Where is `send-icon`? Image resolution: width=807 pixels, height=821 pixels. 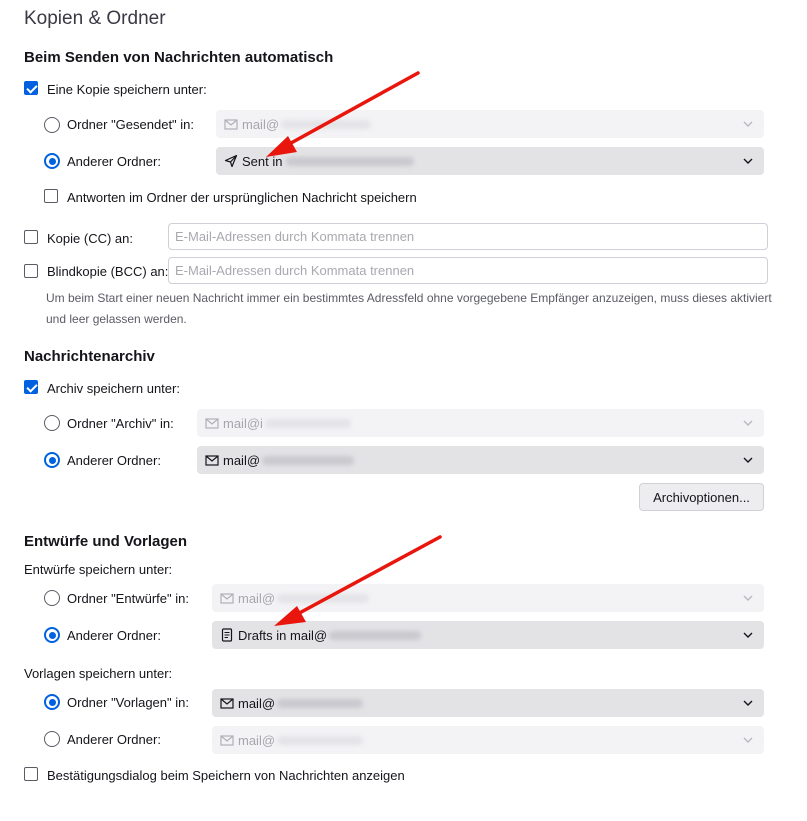 send-icon is located at coordinates (231, 161).